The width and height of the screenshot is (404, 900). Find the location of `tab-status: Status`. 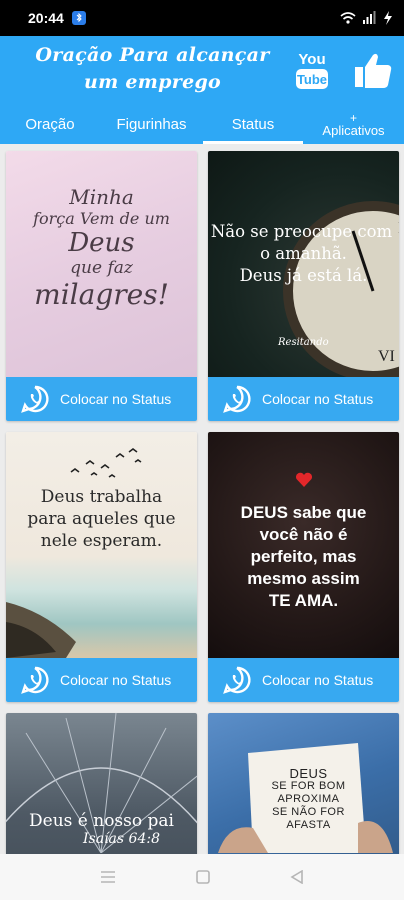

tab-status: Status is located at coordinates (253, 124).